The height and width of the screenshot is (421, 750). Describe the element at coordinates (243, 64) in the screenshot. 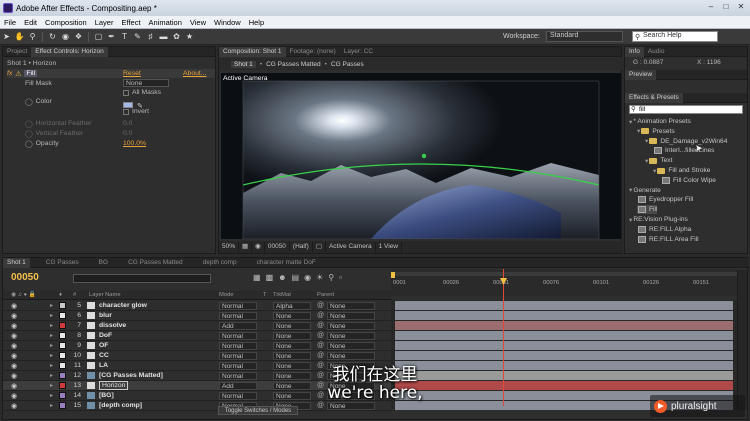

I see `breadcrumb-shot1: Shot 1` at that location.